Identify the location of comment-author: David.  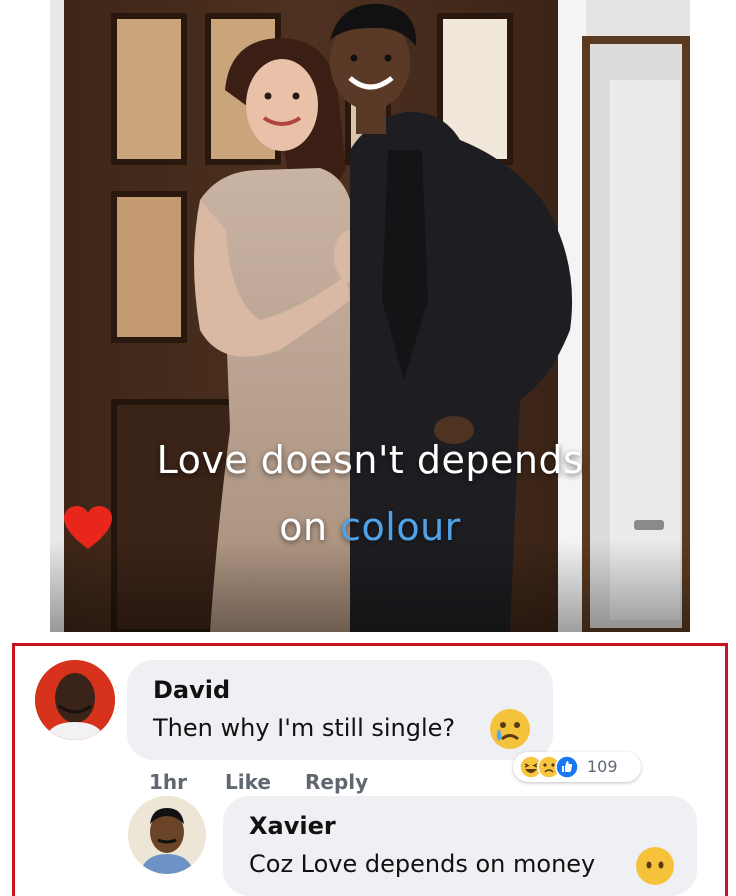
(191, 690).